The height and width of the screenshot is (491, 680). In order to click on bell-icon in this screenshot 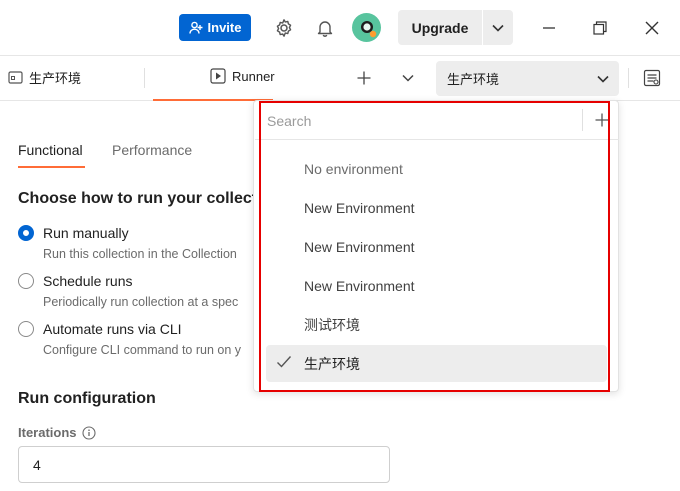, I will do `click(325, 29)`.